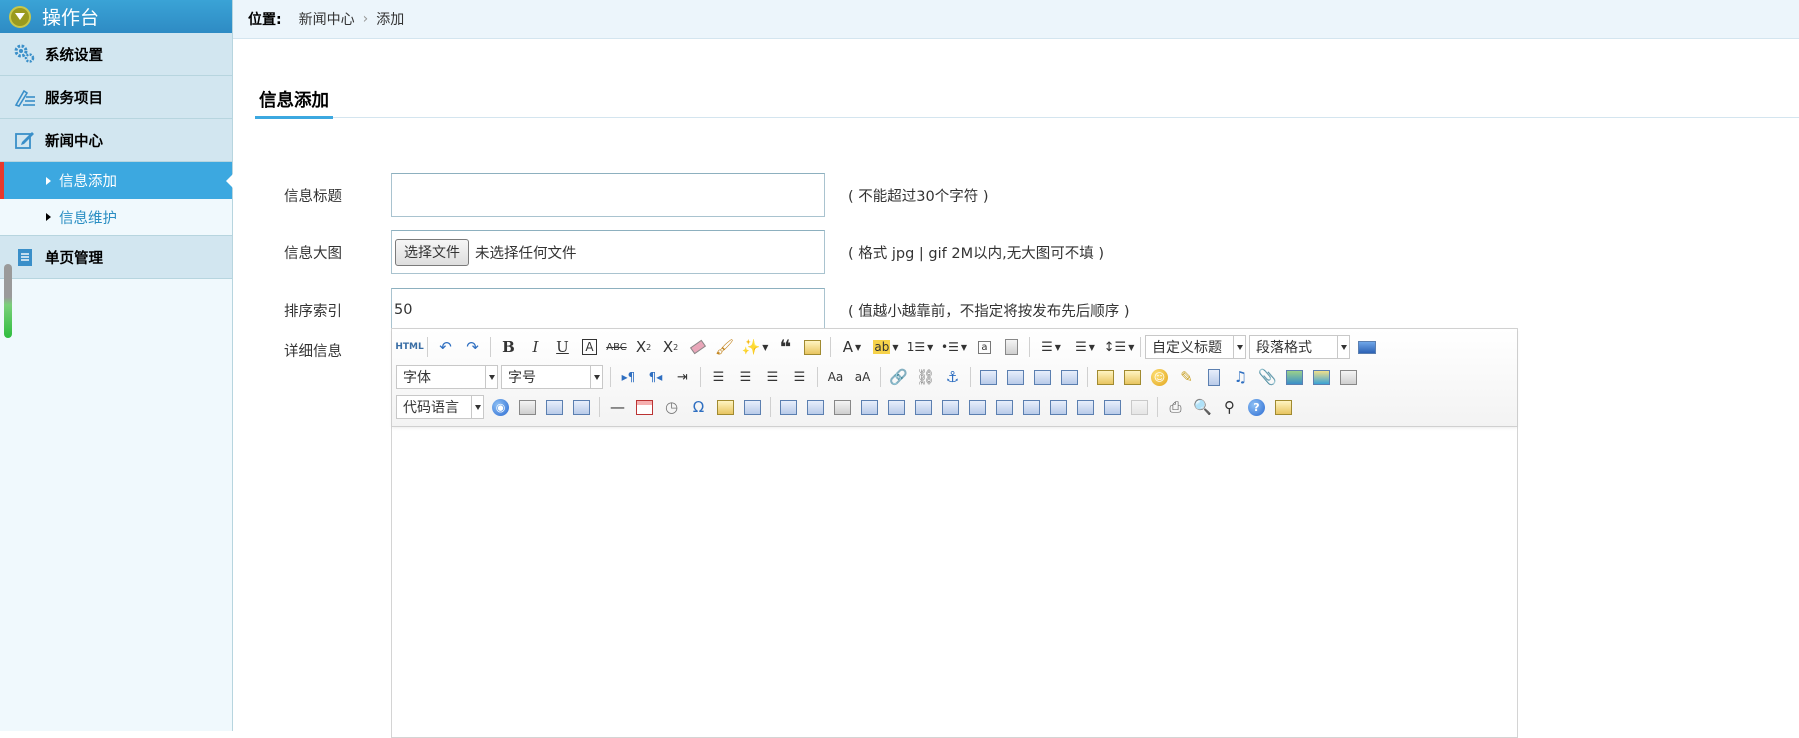  I want to click on image-center-icon, so click(1069, 377).